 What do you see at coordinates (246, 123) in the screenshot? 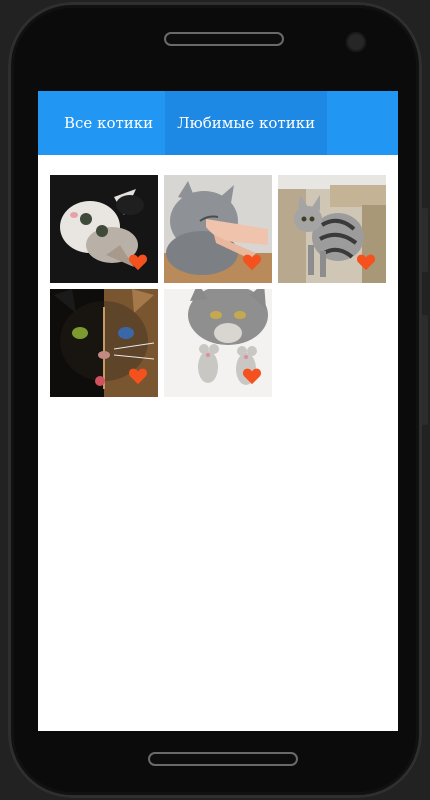
I see `tab-favorite-cats: Любимые котики` at bounding box center [246, 123].